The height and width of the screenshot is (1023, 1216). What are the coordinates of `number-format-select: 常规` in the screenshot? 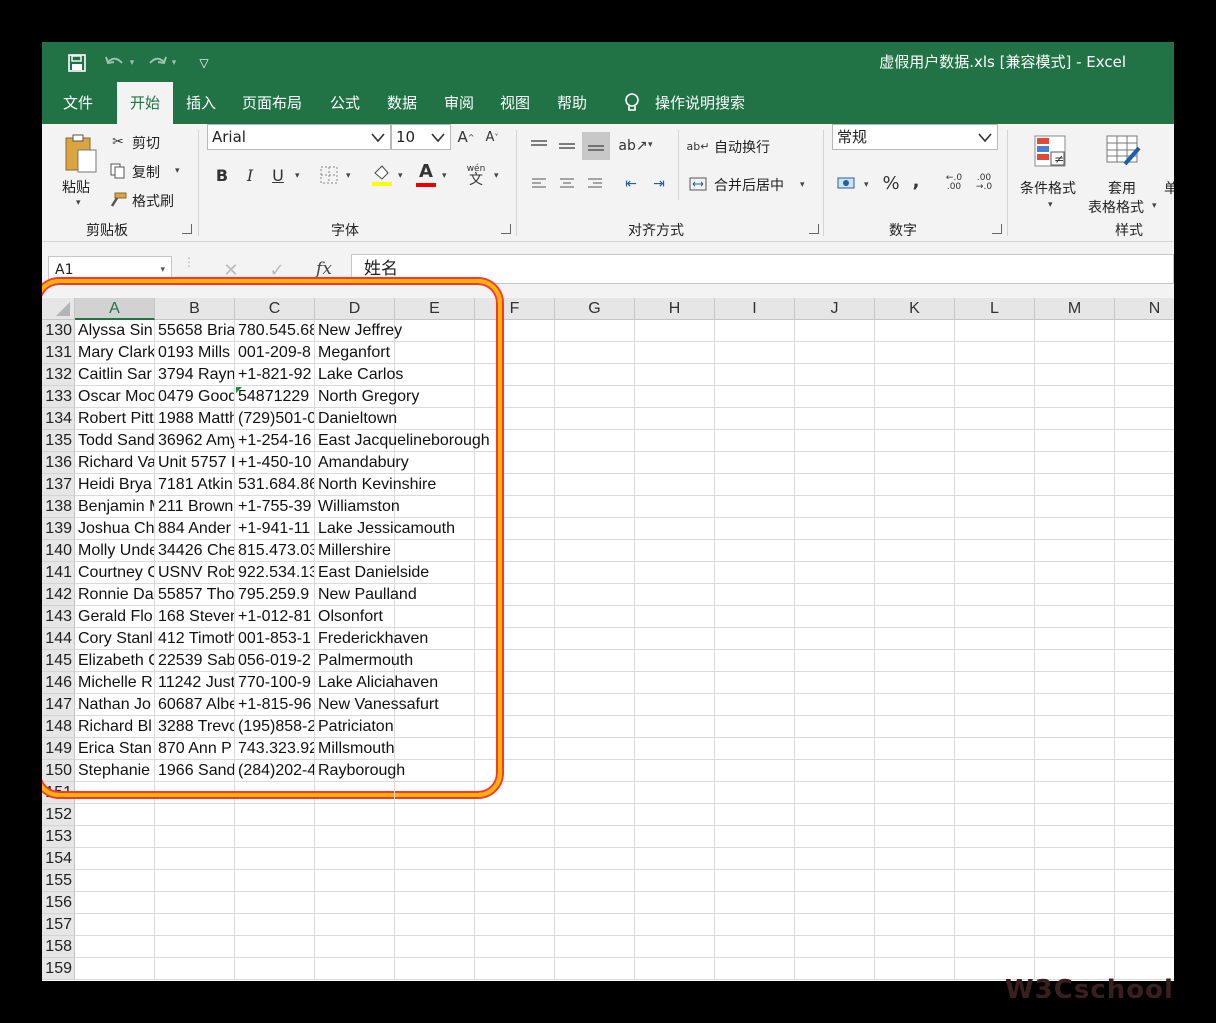 It's located at (915, 137).